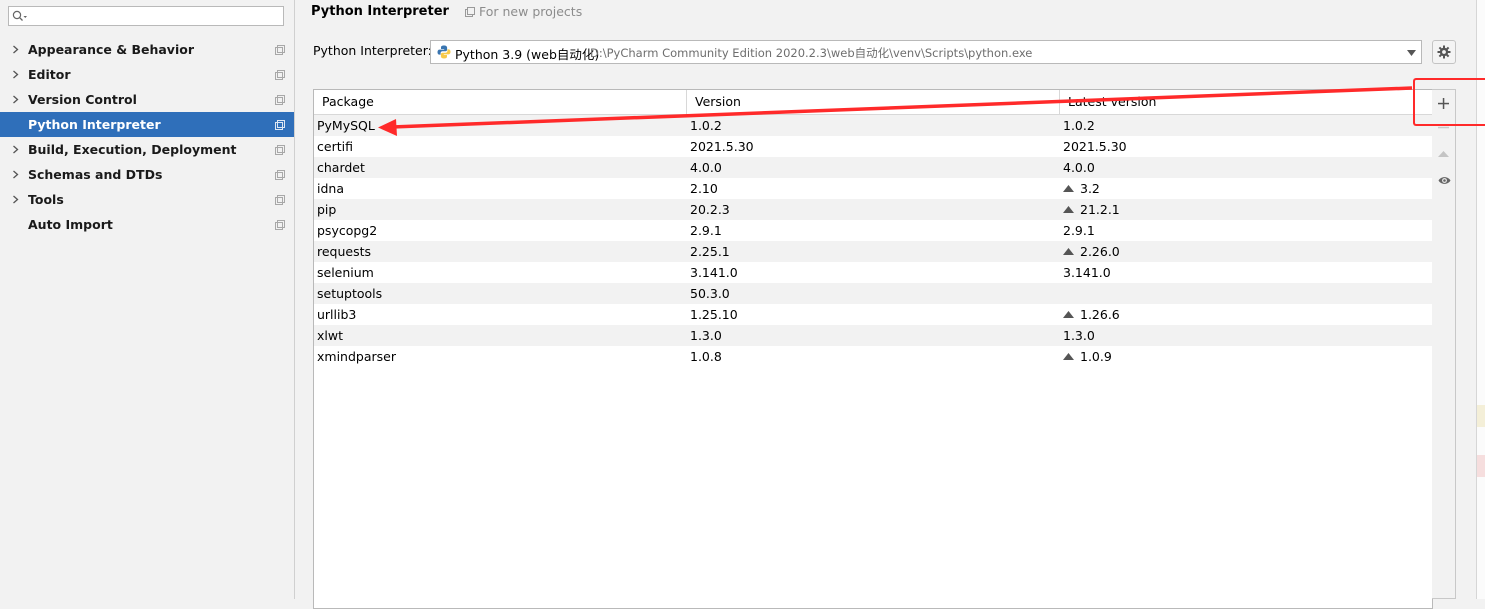 Image resolution: width=1485 pixels, height=609 pixels. I want to click on table-row: idna 2.10 3.2, so click(873, 188).